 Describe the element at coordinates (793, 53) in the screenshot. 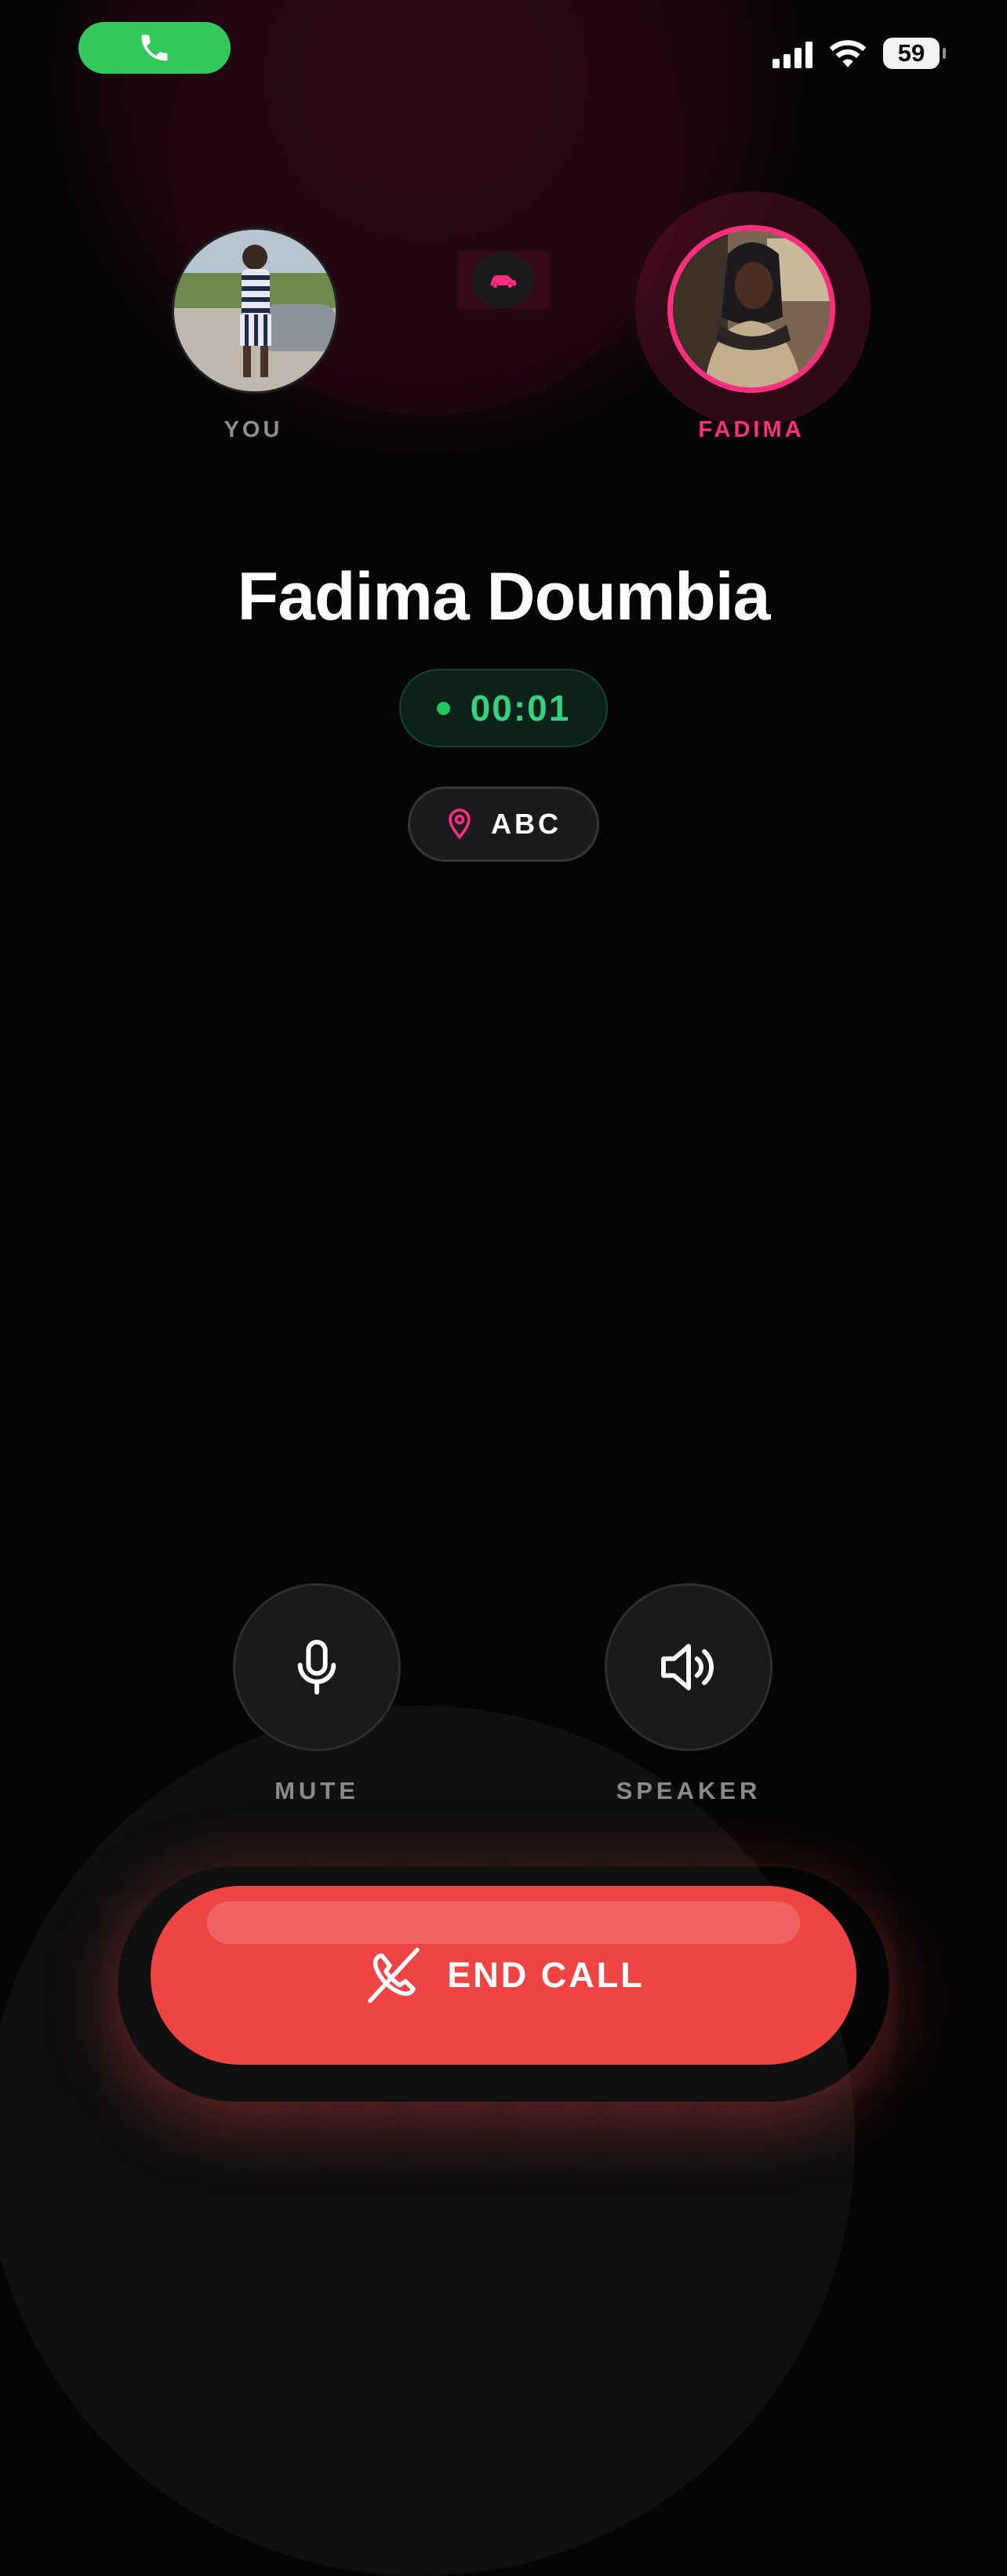

I see `signal-icon` at that location.